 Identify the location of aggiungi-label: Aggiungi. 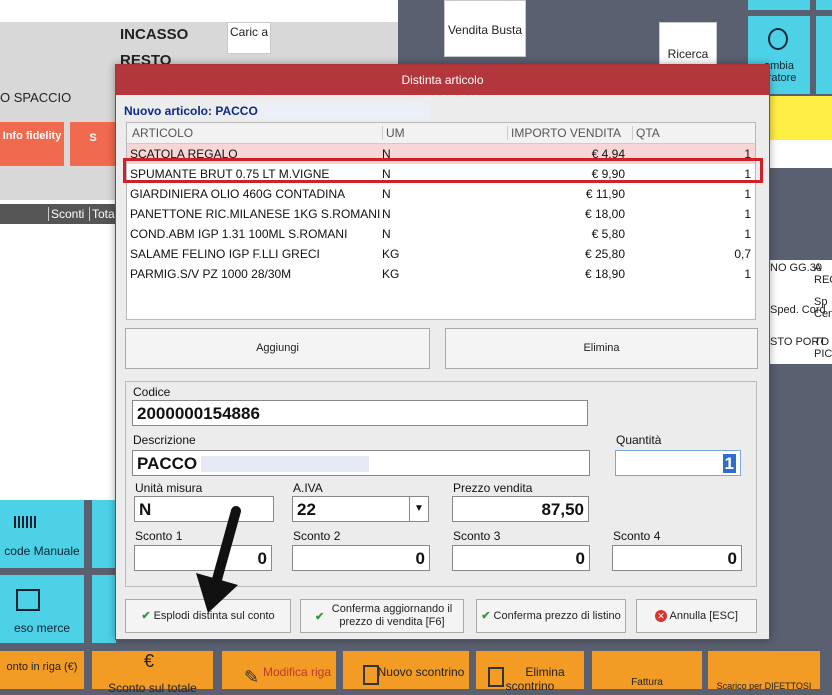
(277, 348).